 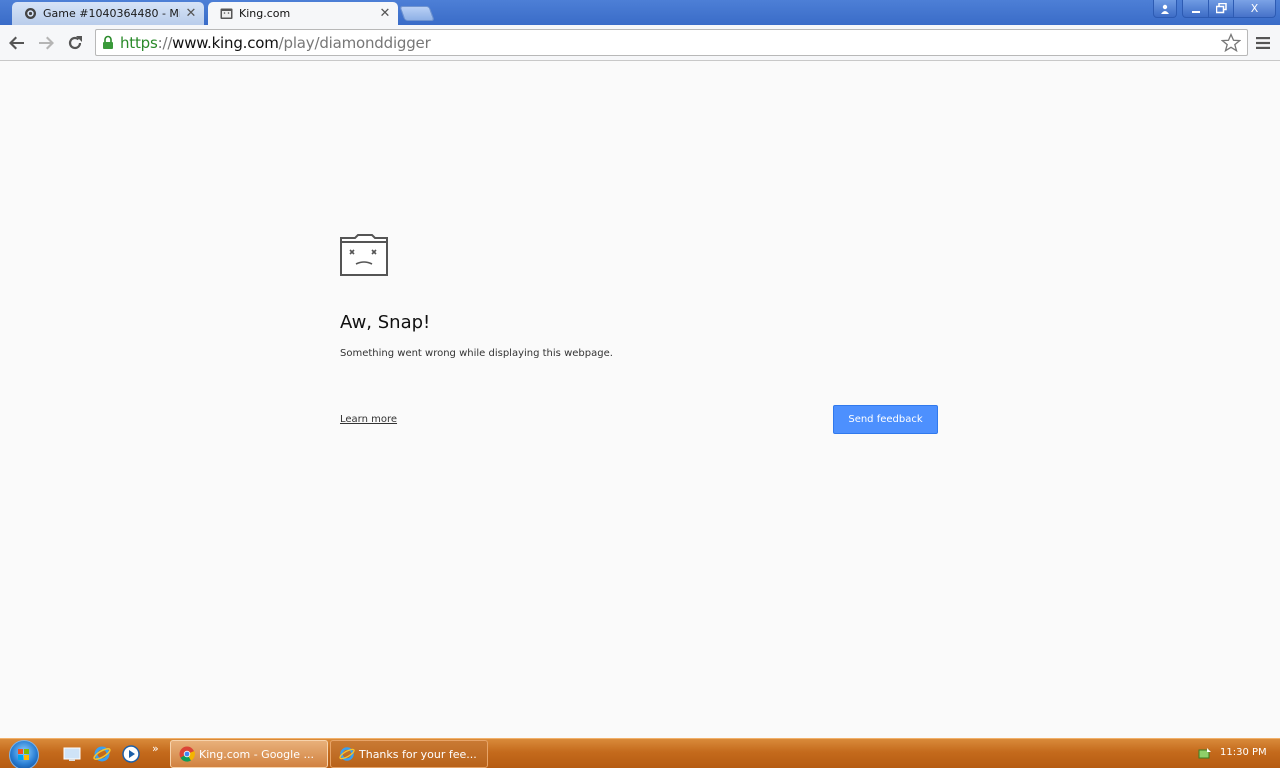 I want to click on reload-icon, so click(x=75, y=43).